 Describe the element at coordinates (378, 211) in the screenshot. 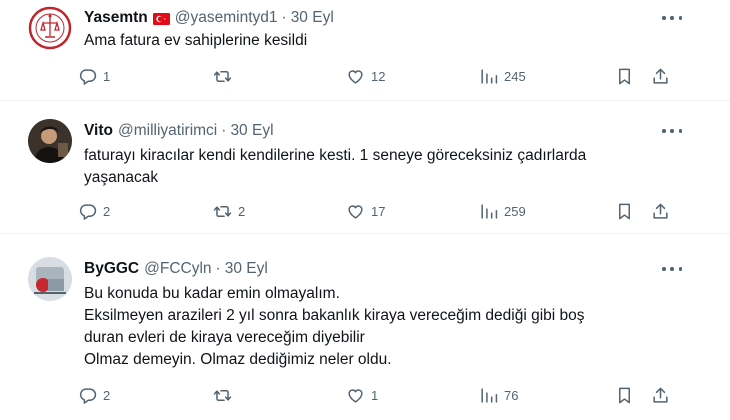

I see `like-count: 17` at that location.